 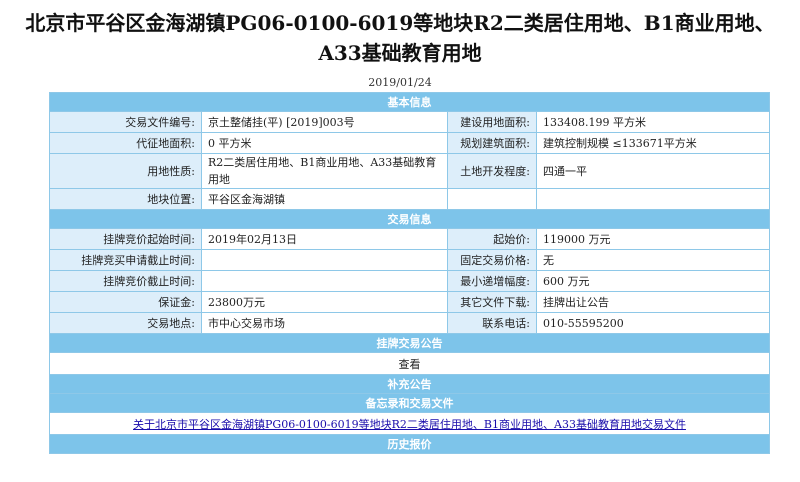 What do you see at coordinates (653, 143) in the screenshot?
I see `planned-area-value: 建筑控制规模 ≤133671平方米` at bounding box center [653, 143].